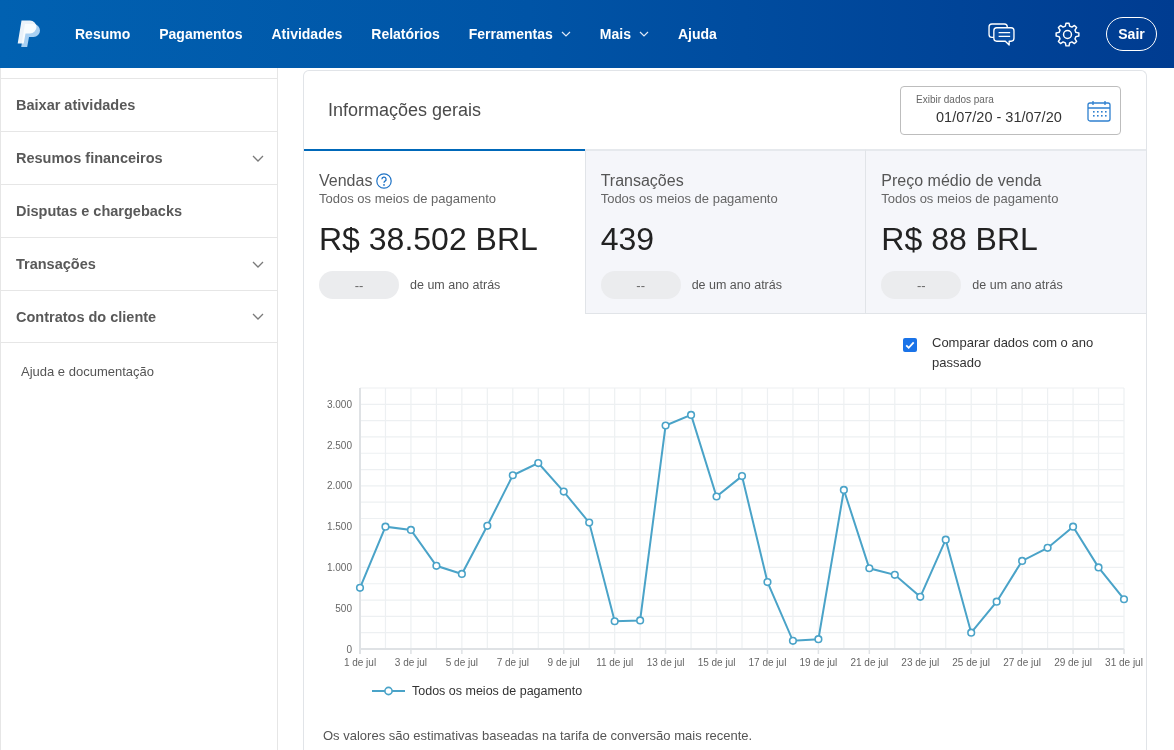  What do you see at coordinates (1022, 662) in the screenshot?
I see `x-axis-label: 27 de jul` at bounding box center [1022, 662].